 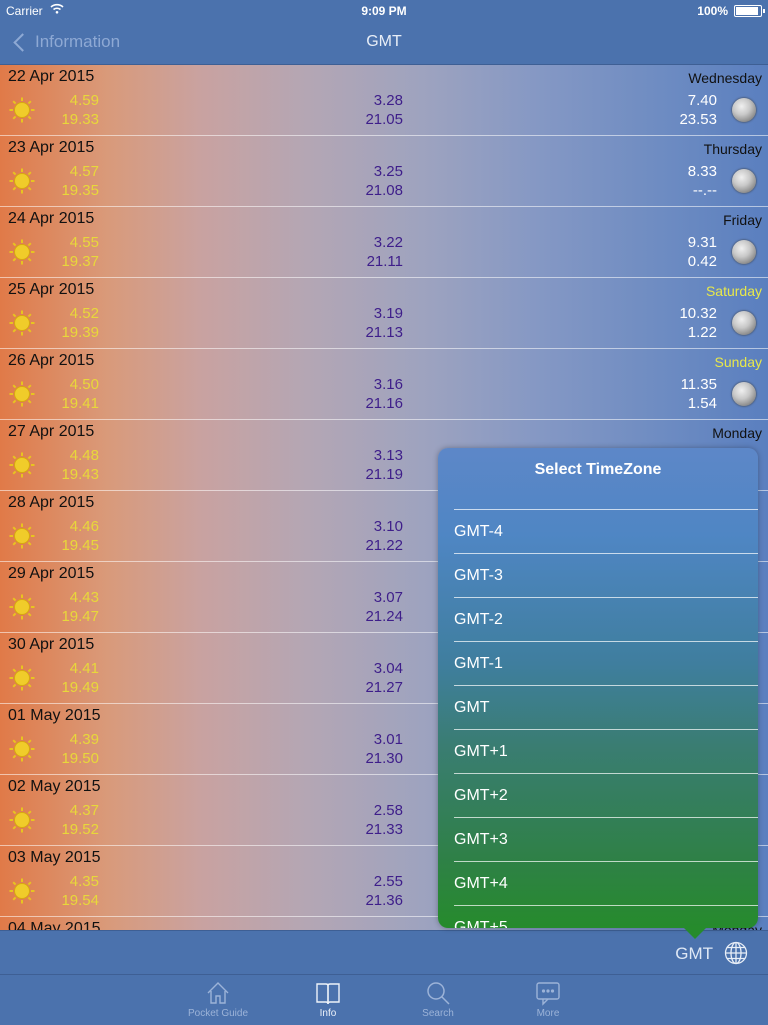 What do you see at coordinates (698, 313) in the screenshot?
I see `moonrise-time: 10.32` at bounding box center [698, 313].